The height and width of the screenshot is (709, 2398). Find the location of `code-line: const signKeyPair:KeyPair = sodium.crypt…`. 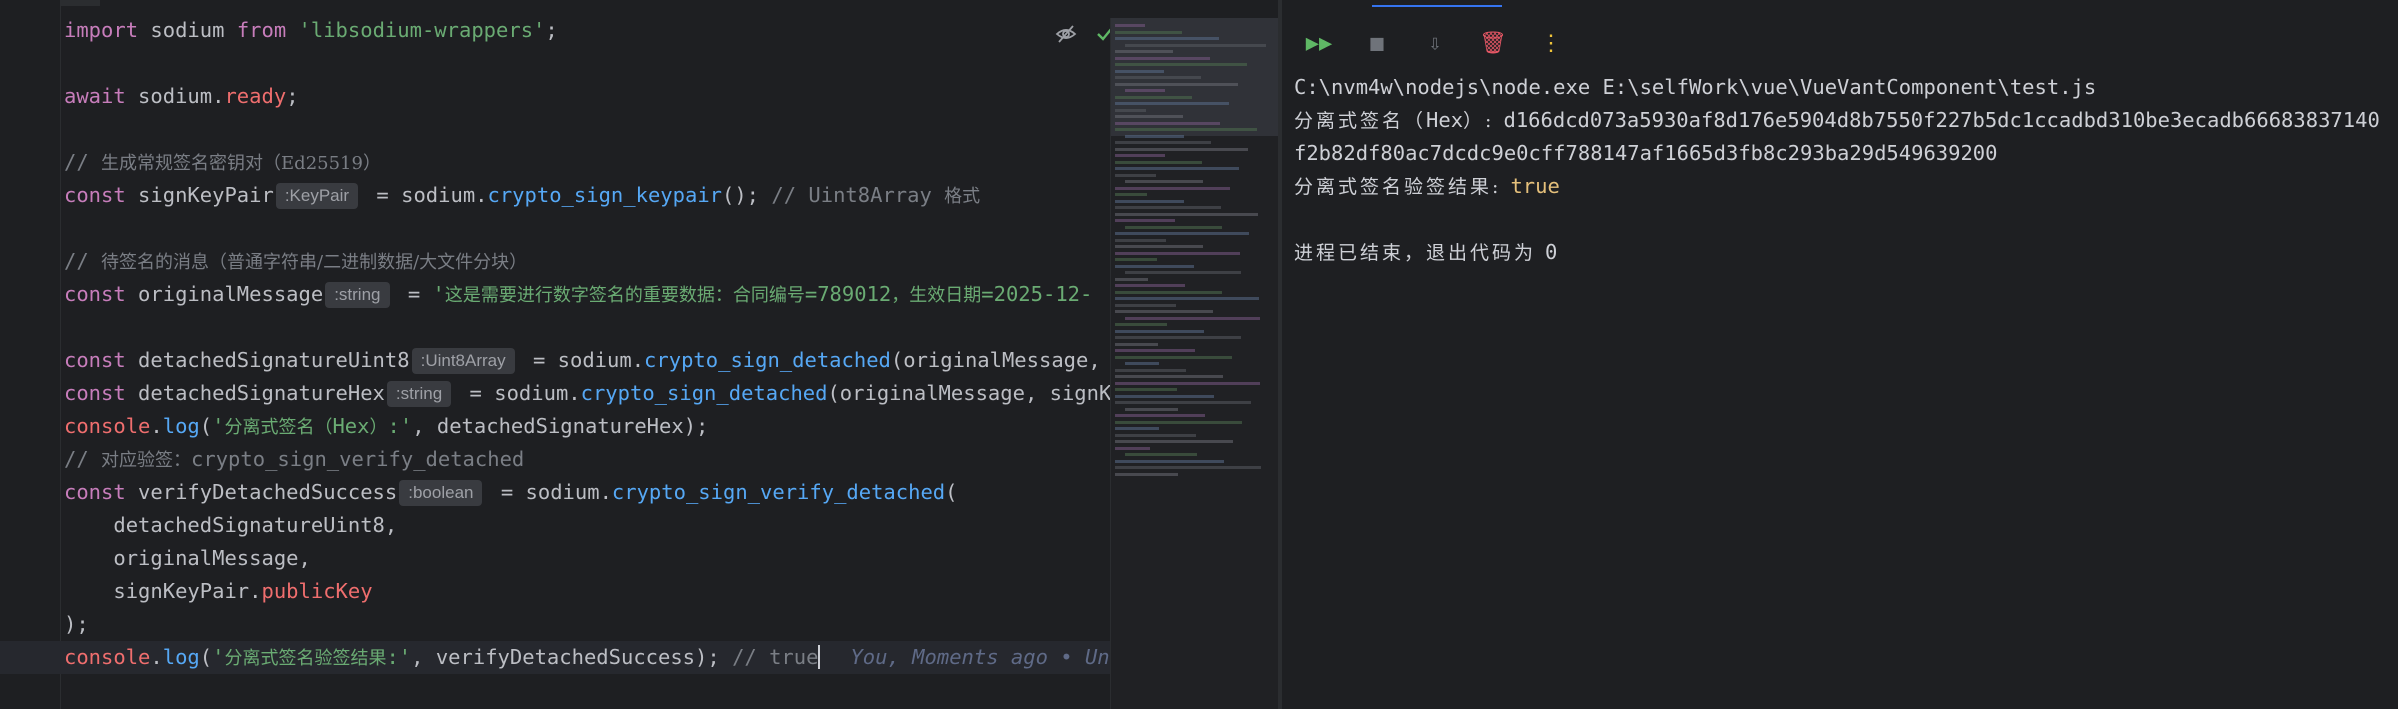

code-line: const signKeyPair:KeyPair = sodium.crypt… is located at coordinates (589, 195).